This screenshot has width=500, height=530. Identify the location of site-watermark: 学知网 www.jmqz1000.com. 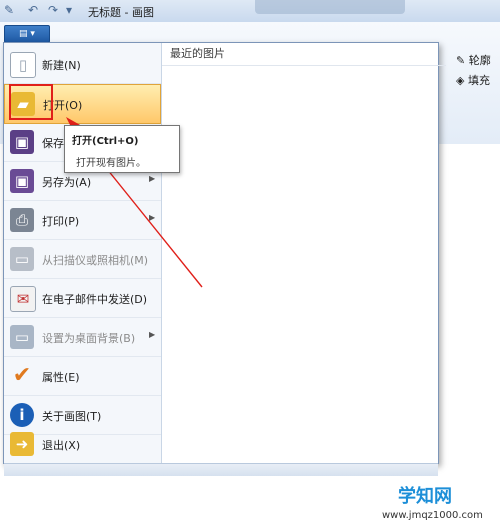
(440, 503).